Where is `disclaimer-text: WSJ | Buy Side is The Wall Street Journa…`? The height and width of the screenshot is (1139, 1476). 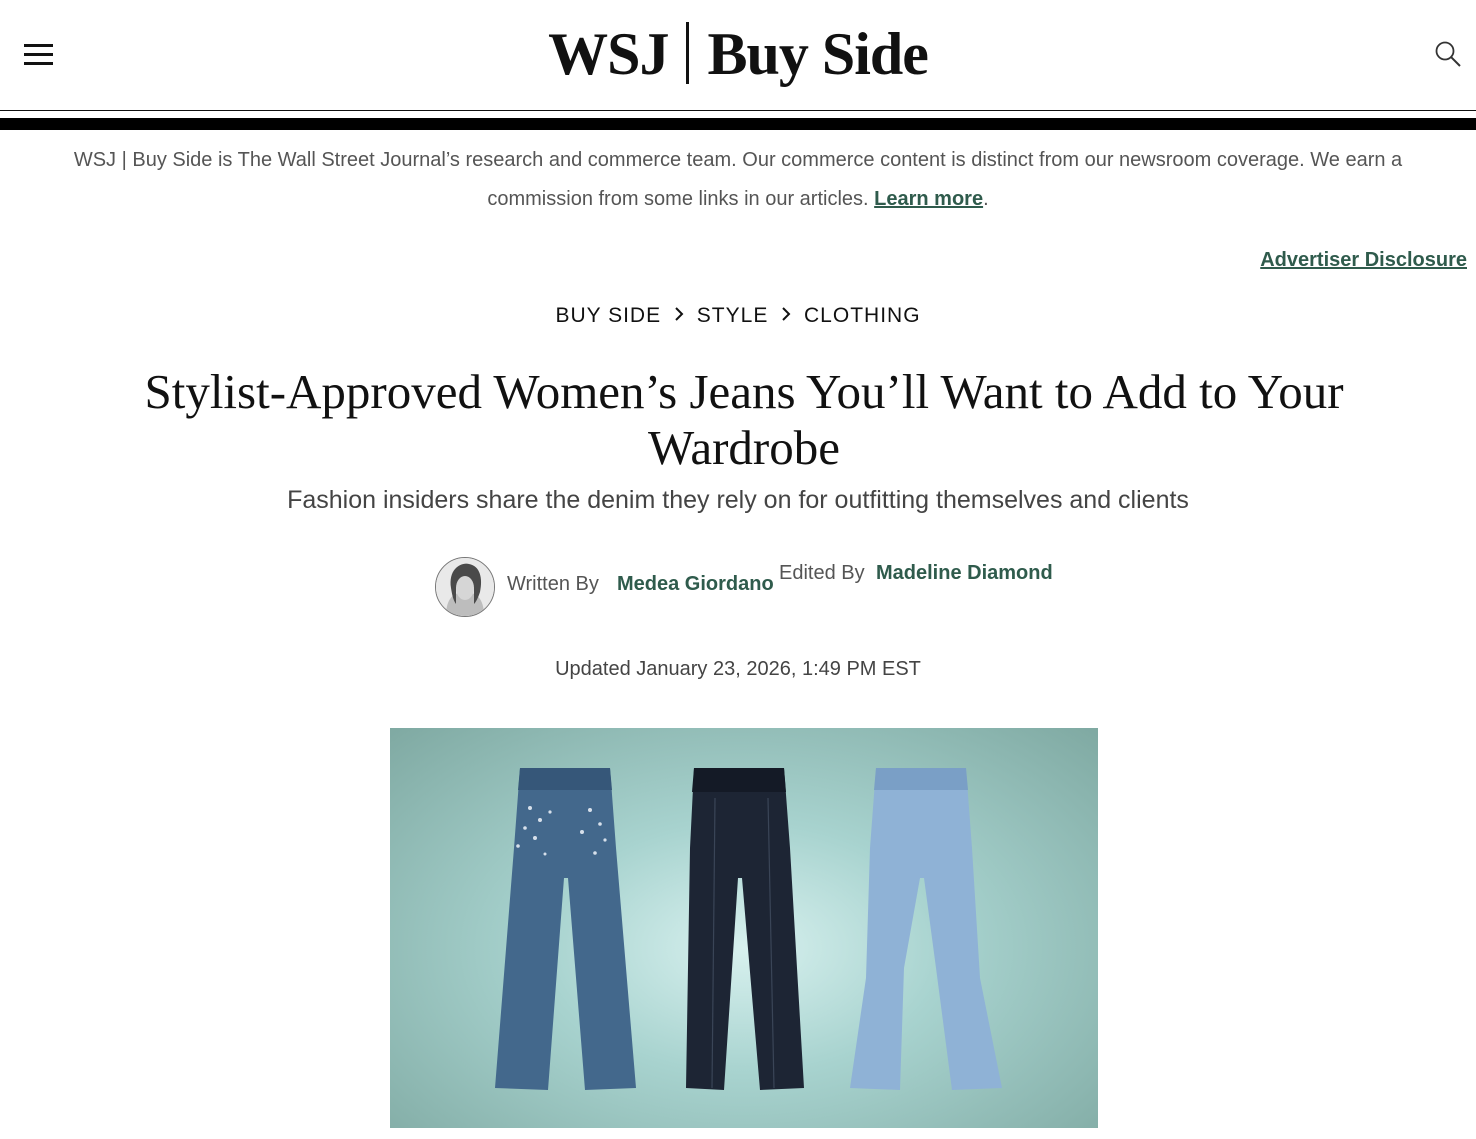
disclaimer-text: WSJ | Buy Side is The Wall Street Journa… is located at coordinates (738, 179).